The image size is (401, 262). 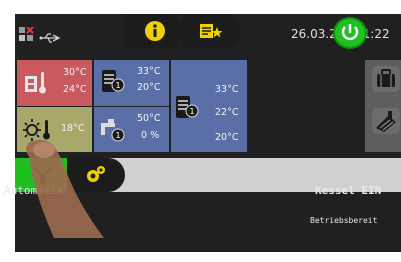 I want to click on heating-icon, so click(x=36, y=84).